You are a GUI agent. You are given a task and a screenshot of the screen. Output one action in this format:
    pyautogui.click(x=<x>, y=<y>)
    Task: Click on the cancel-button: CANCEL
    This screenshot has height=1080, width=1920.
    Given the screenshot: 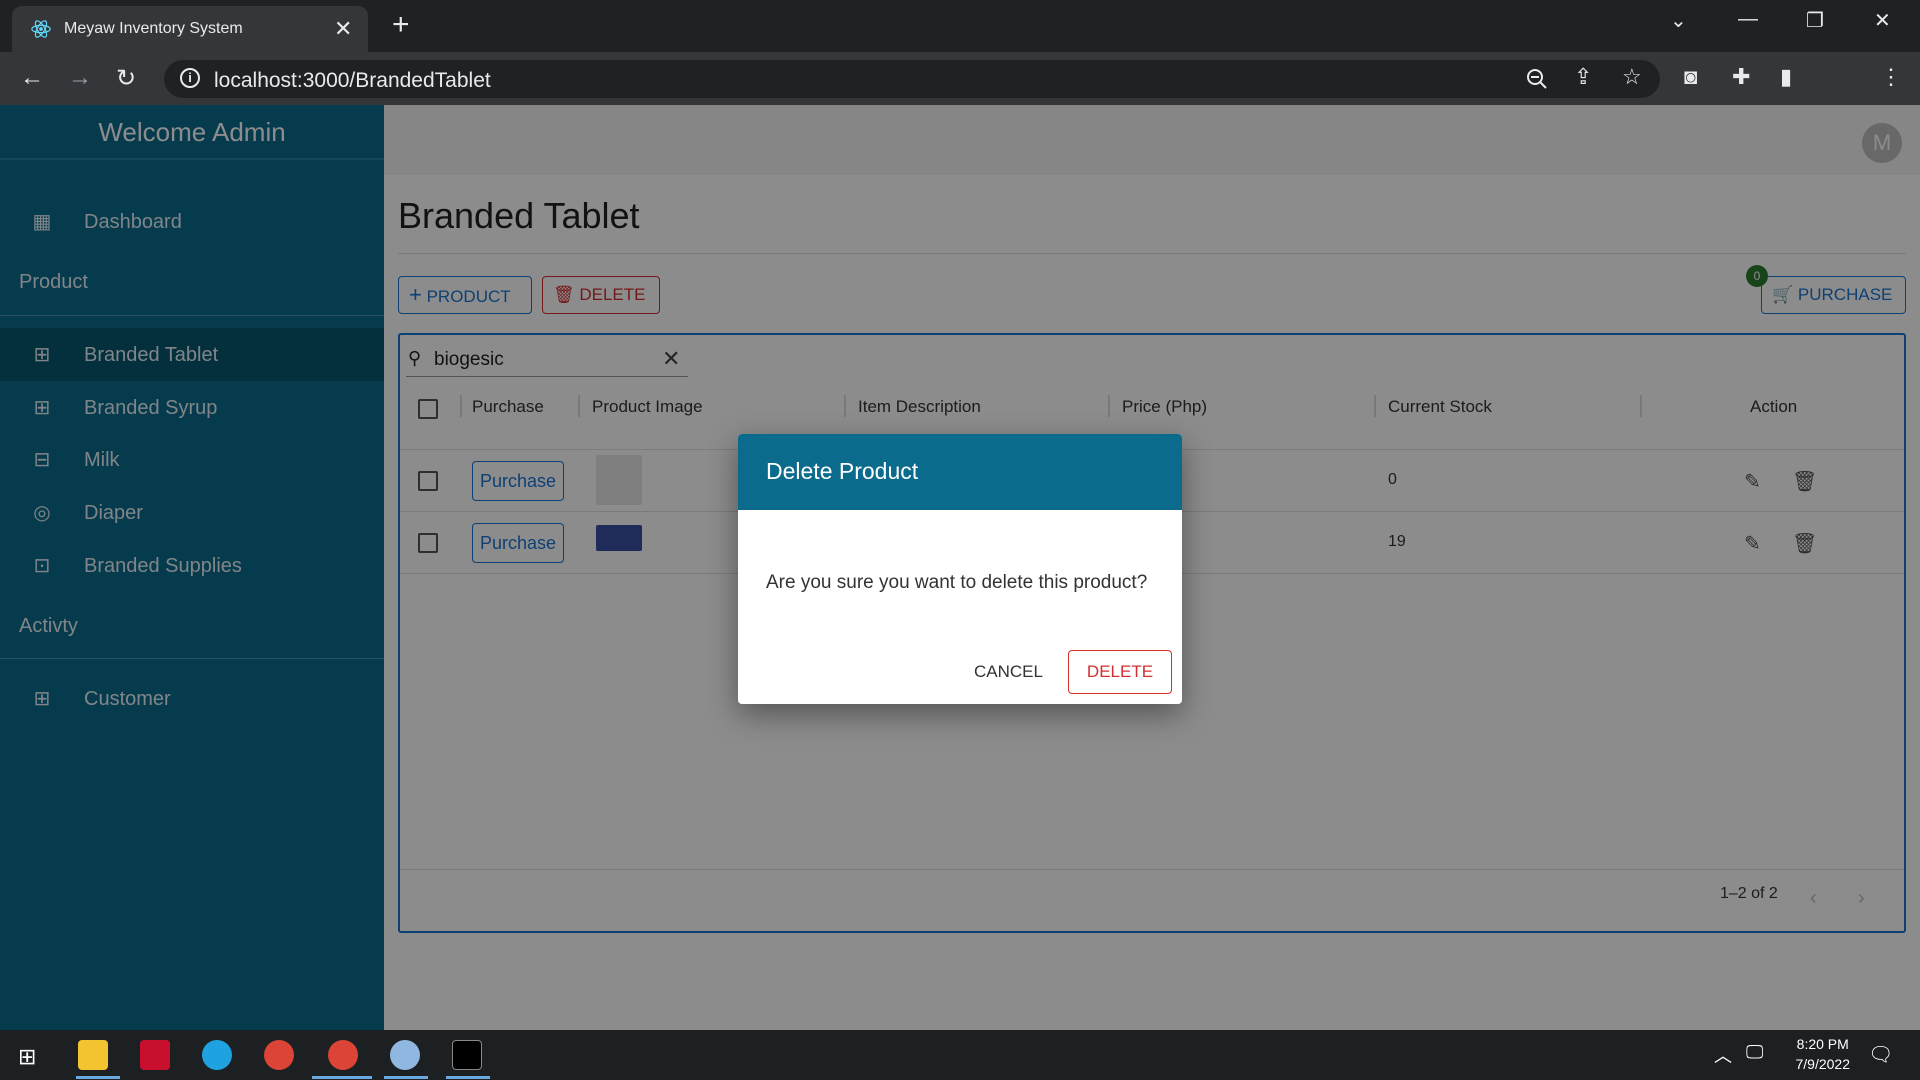 What is the action you would take?
    pyautogui.click(x=1008, y=672)
    